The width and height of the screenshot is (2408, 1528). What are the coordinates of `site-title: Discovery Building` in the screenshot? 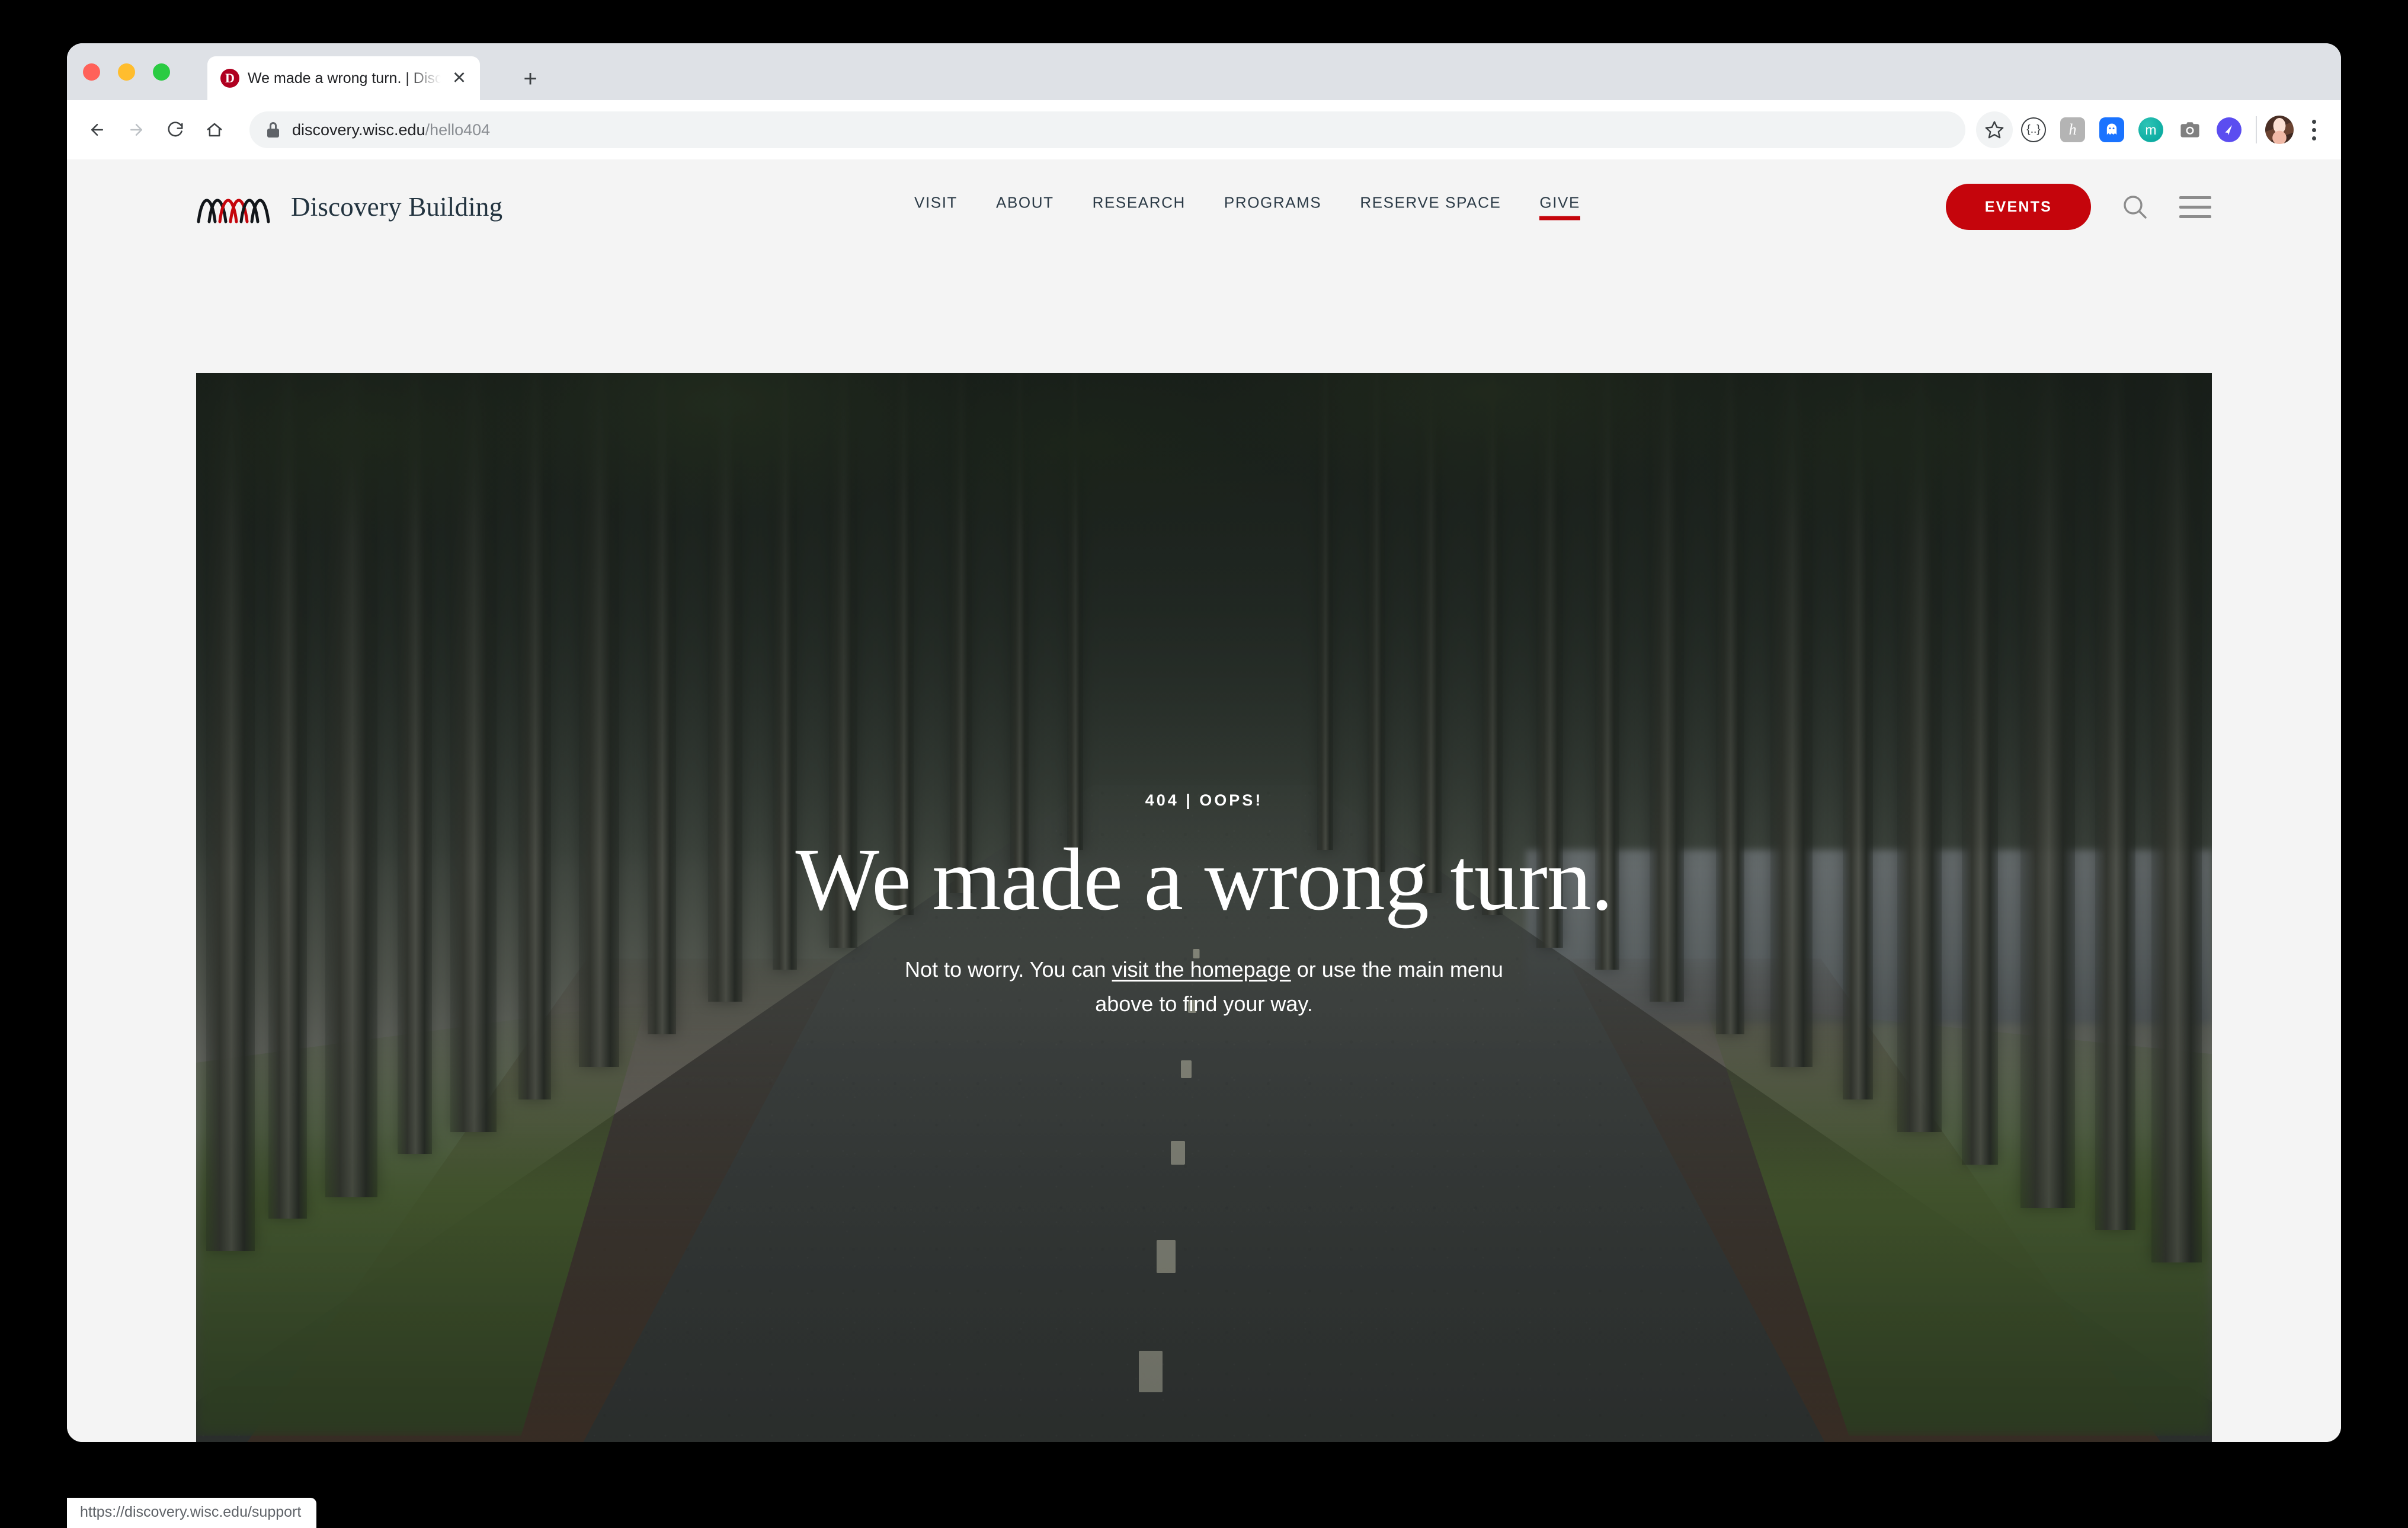 It's located at (397, 207).